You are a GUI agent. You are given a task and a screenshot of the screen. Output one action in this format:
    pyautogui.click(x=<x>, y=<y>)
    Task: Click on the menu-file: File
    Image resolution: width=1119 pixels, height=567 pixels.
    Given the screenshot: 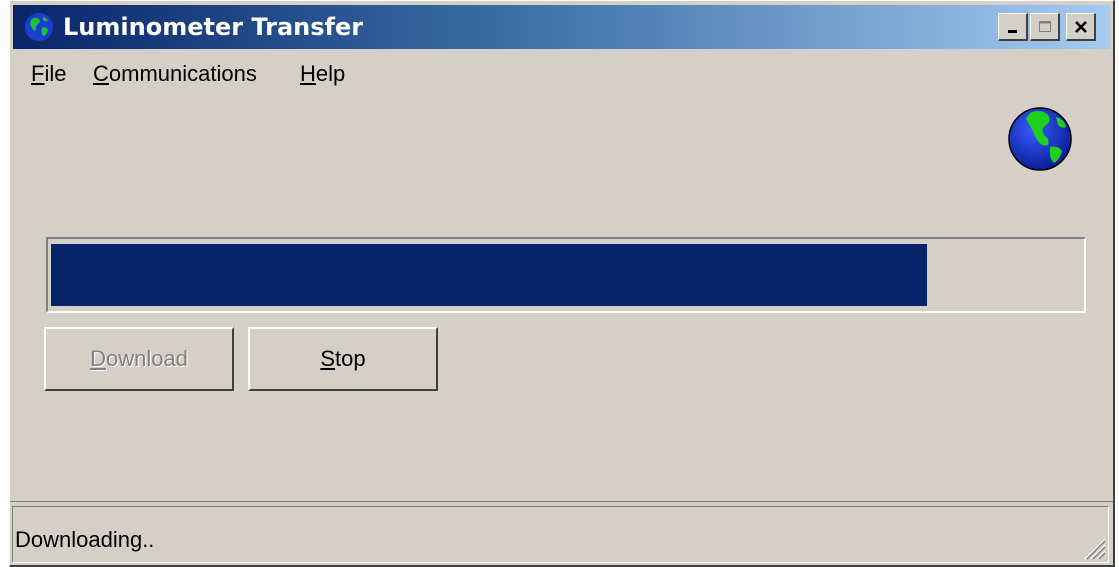 What is the action you would take?
    pyautogui.click(x=48, y=74)
    